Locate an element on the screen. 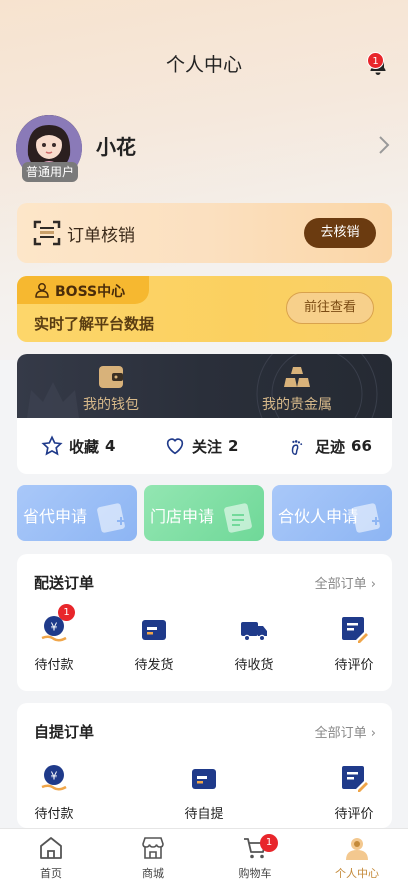 The width and height of the screenshot is (408, 883). page-header: 个人中心 1 is located at coordinates (204, 65).